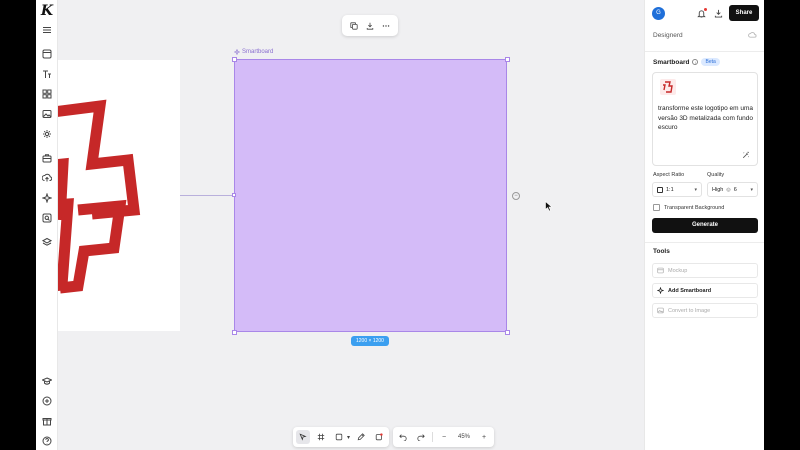 The image size is (800, 450). I want to click on connector-handle, so click(234, 195).